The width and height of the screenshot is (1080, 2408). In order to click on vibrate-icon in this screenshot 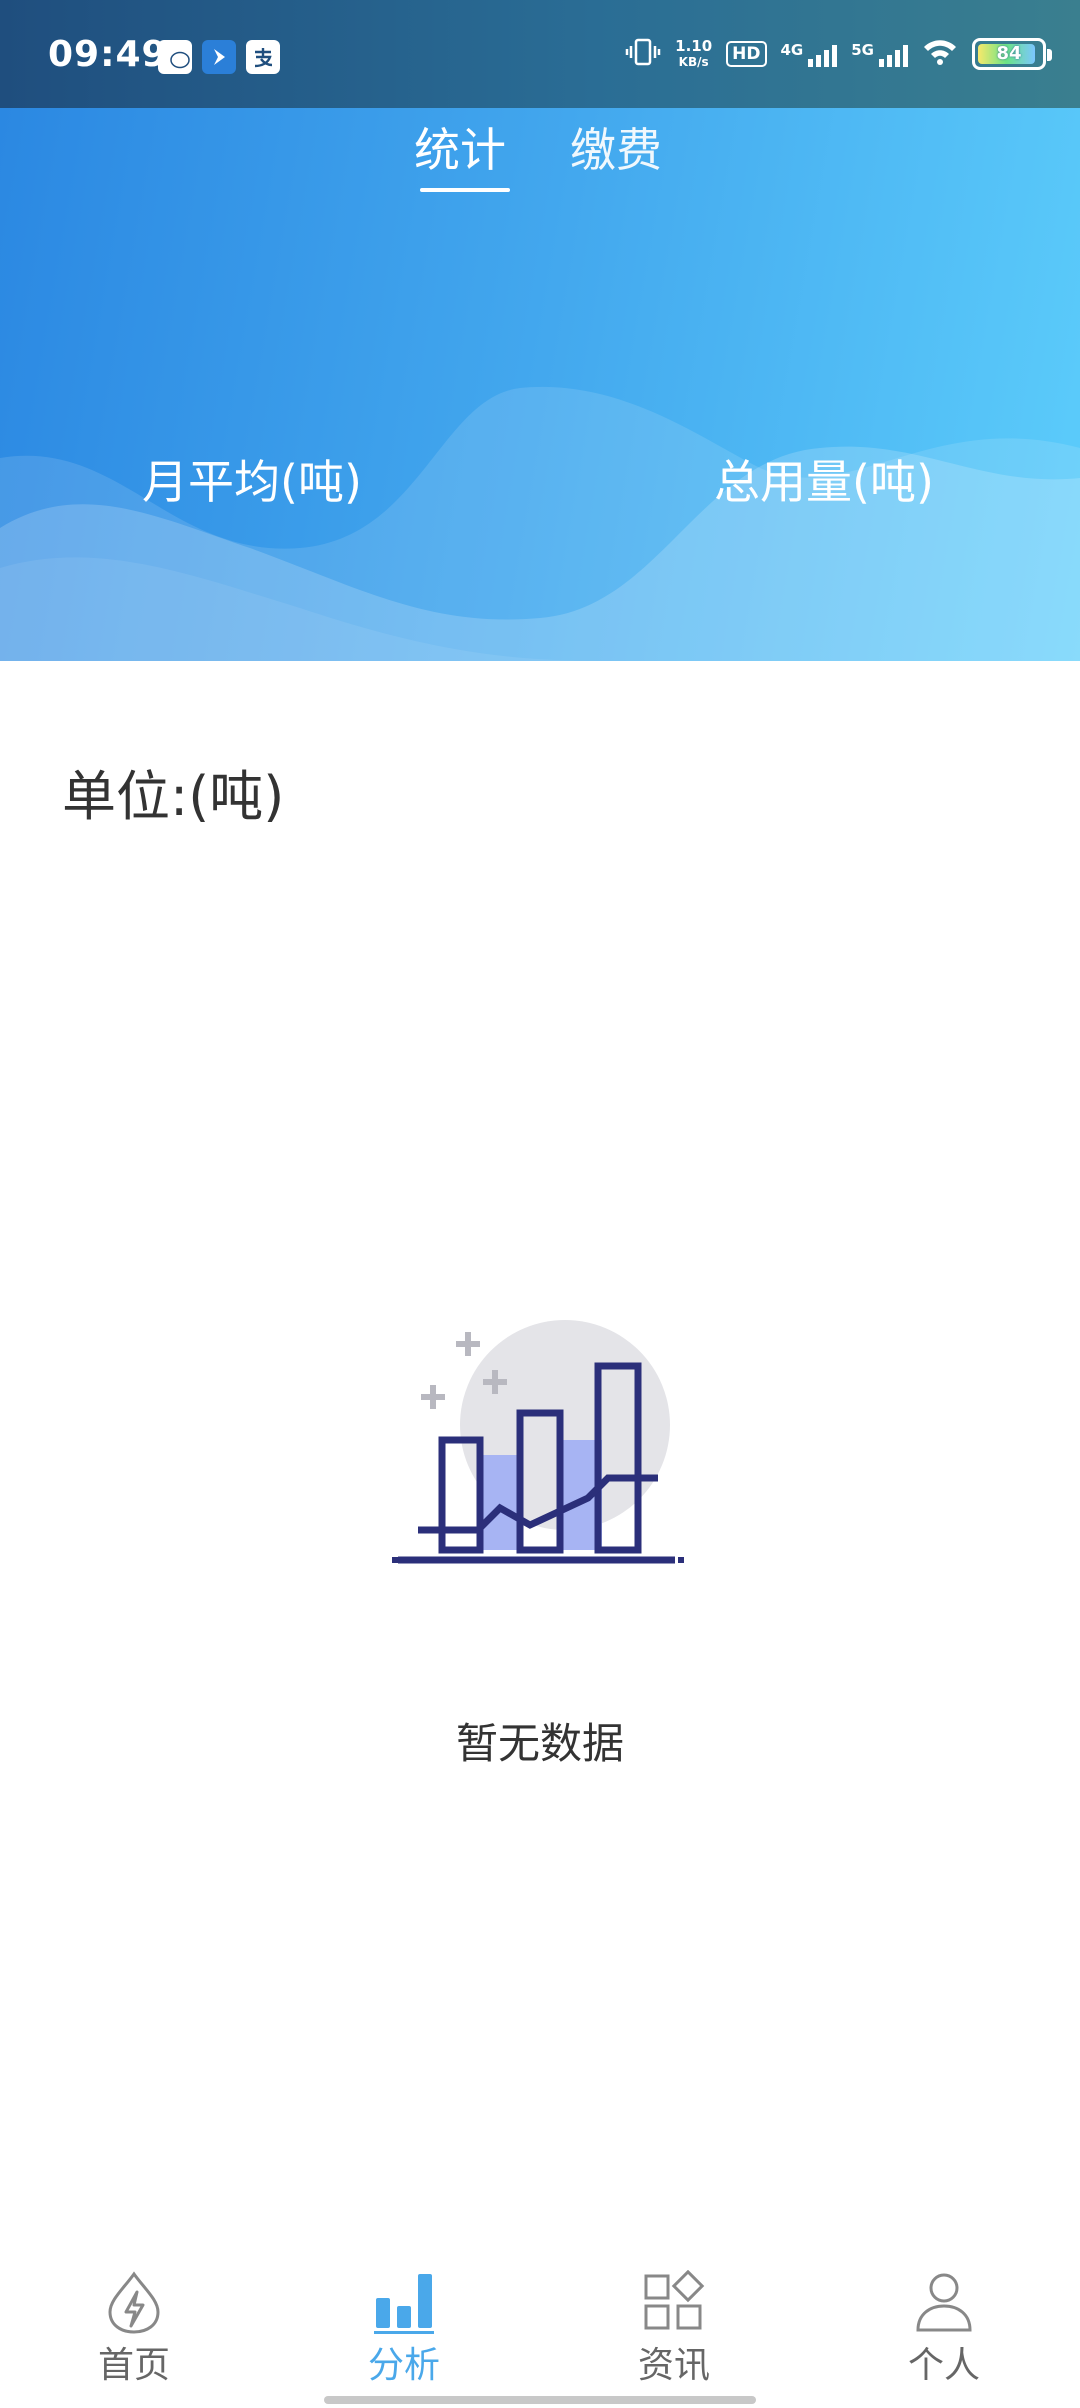, I will do `click(643, 54)`.